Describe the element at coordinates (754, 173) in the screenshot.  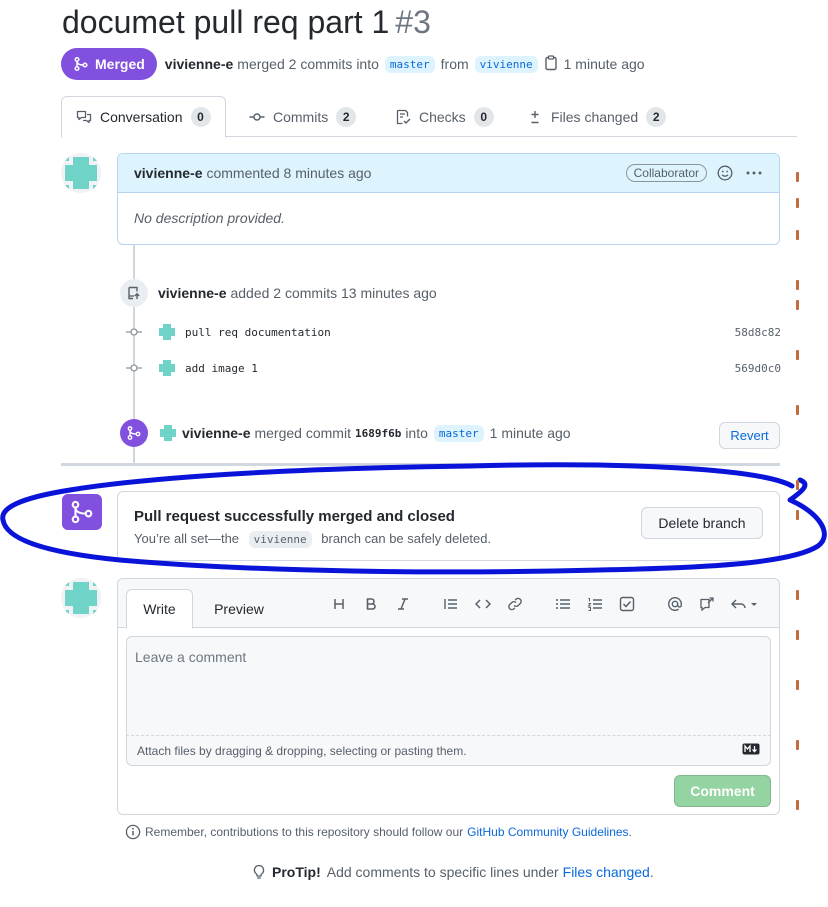
I see `kebab-horizontal-icon` at that location.